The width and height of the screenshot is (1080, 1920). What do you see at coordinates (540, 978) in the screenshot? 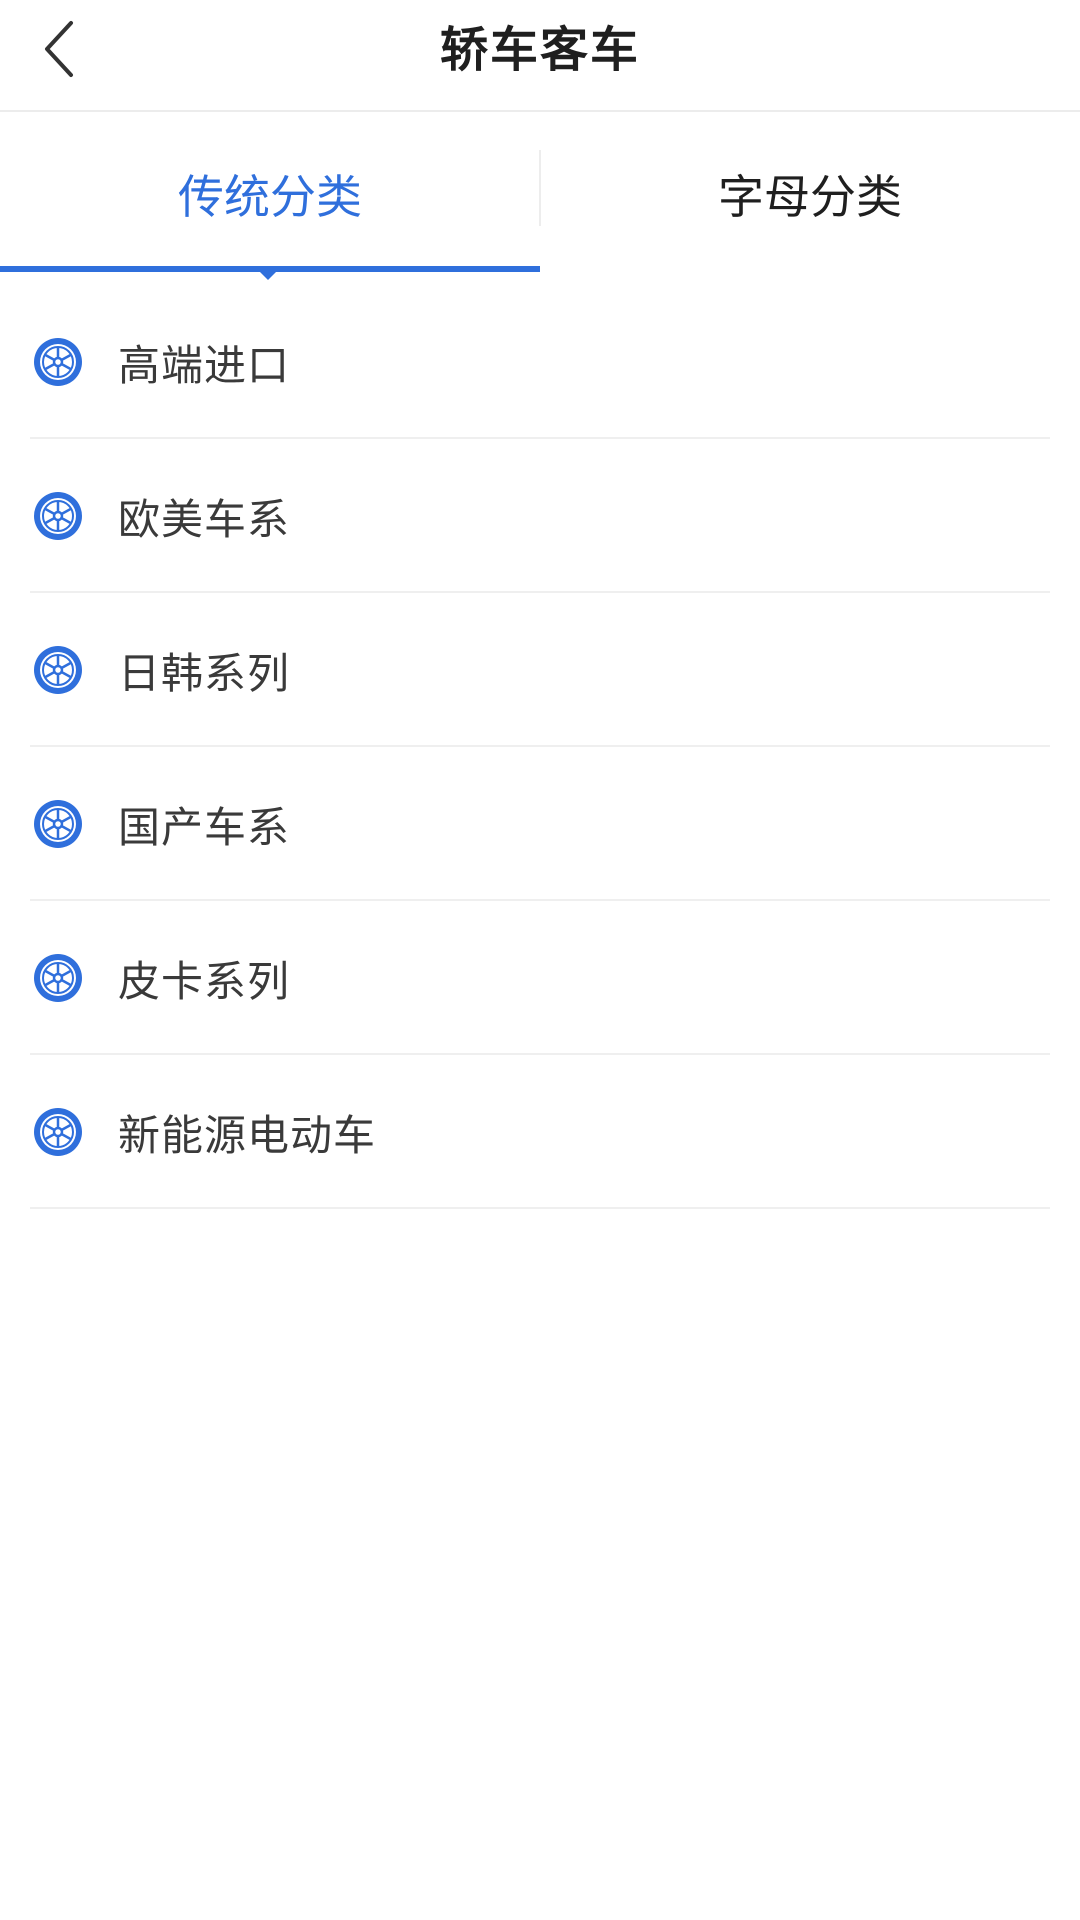
I see `list-item-pickup: 皮卡系列` at bounding box center [540, 978].